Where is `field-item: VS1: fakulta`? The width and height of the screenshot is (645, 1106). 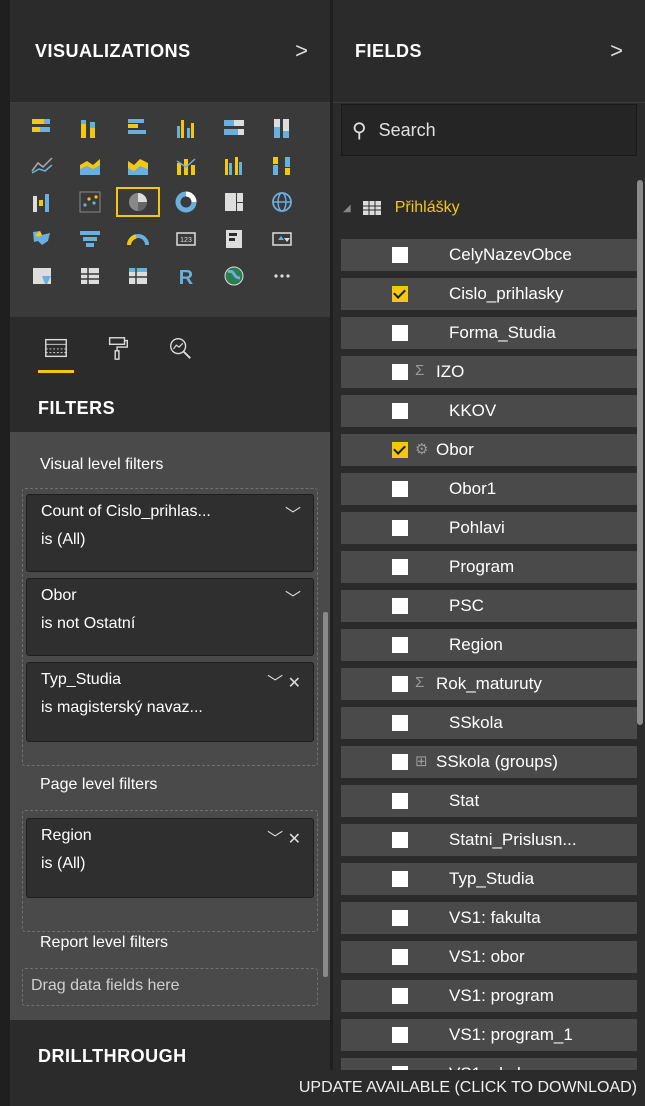
field-item: VS1: fakulta is located at coordinates (489, 918).